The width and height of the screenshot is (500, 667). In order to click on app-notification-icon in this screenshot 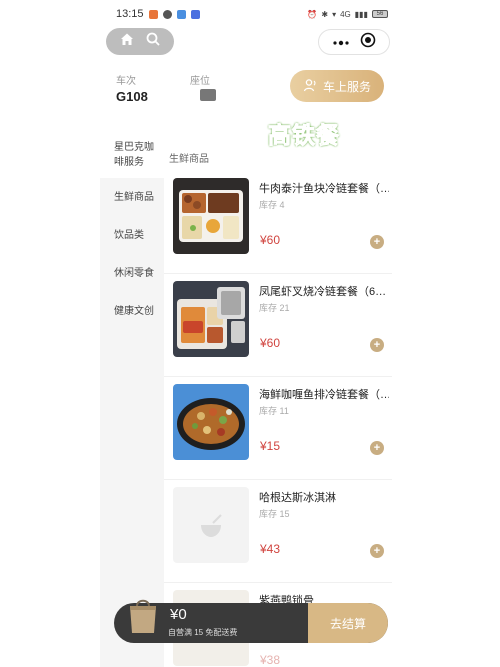, I will do `click(153, 14)`.